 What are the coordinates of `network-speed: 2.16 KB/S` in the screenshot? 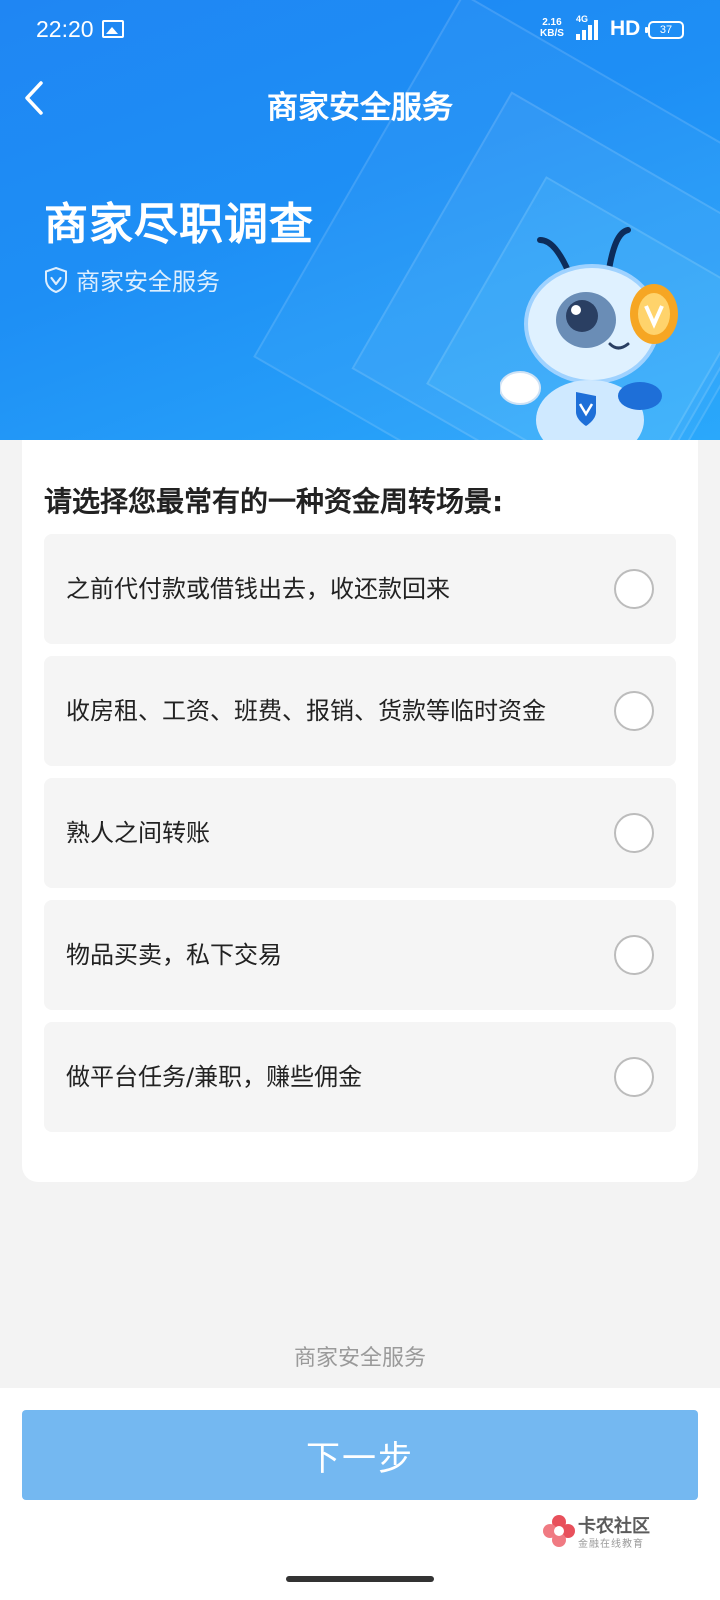 It's located at (552, 28).